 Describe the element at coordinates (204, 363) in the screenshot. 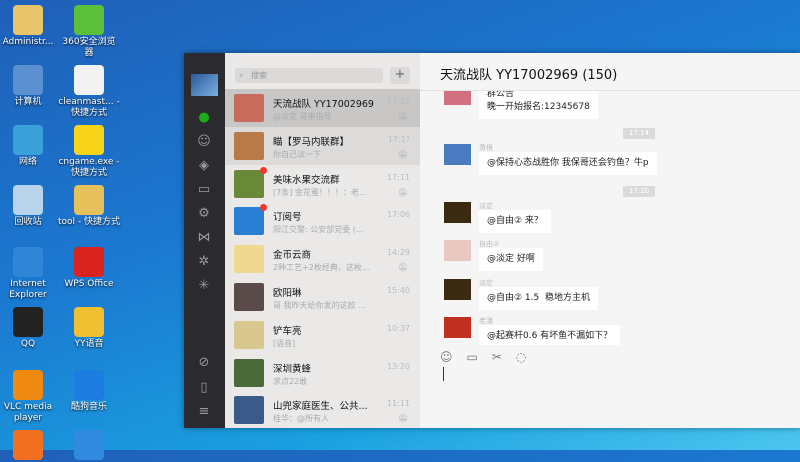

I see `mini-program-icon: ⊘` at that location.